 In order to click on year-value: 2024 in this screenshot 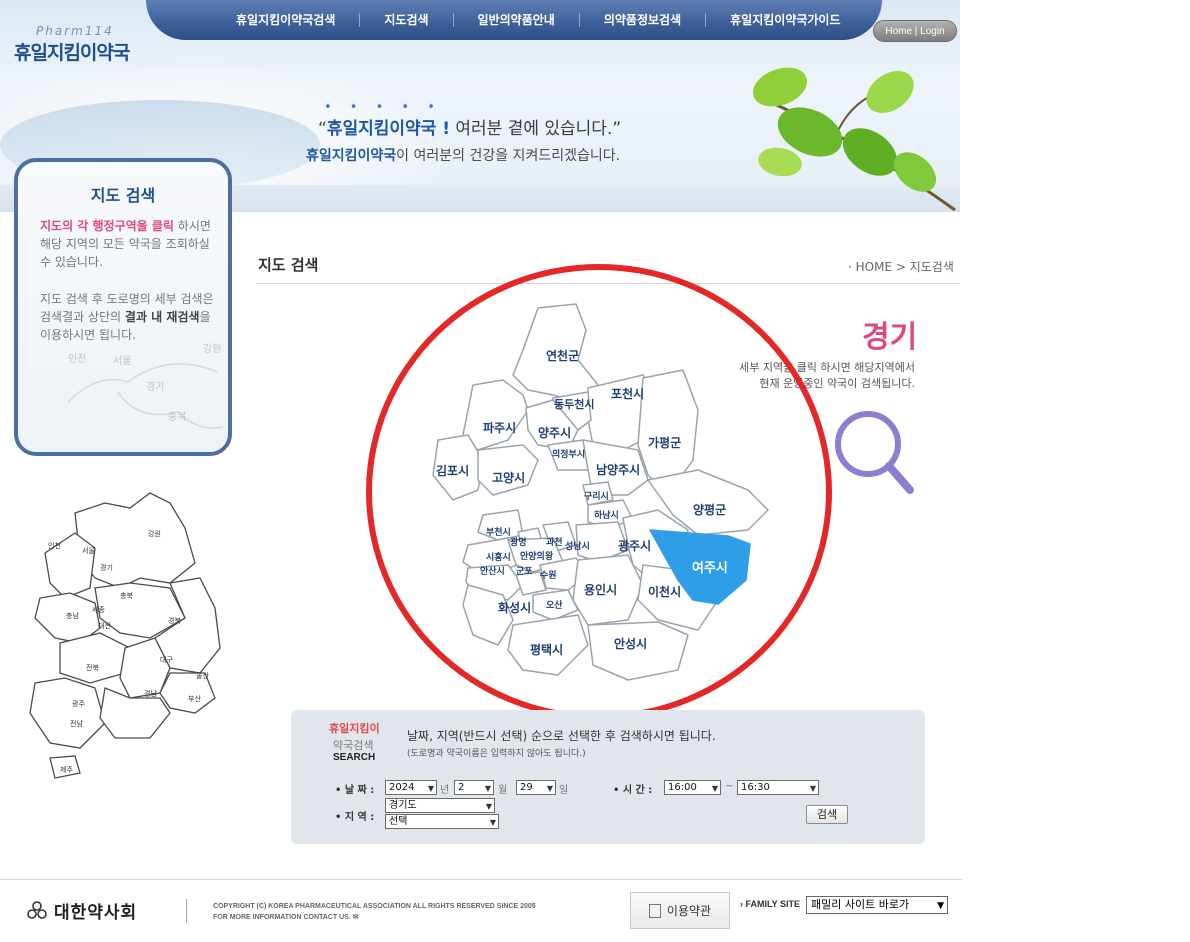, I will do `click(402, 787)`.